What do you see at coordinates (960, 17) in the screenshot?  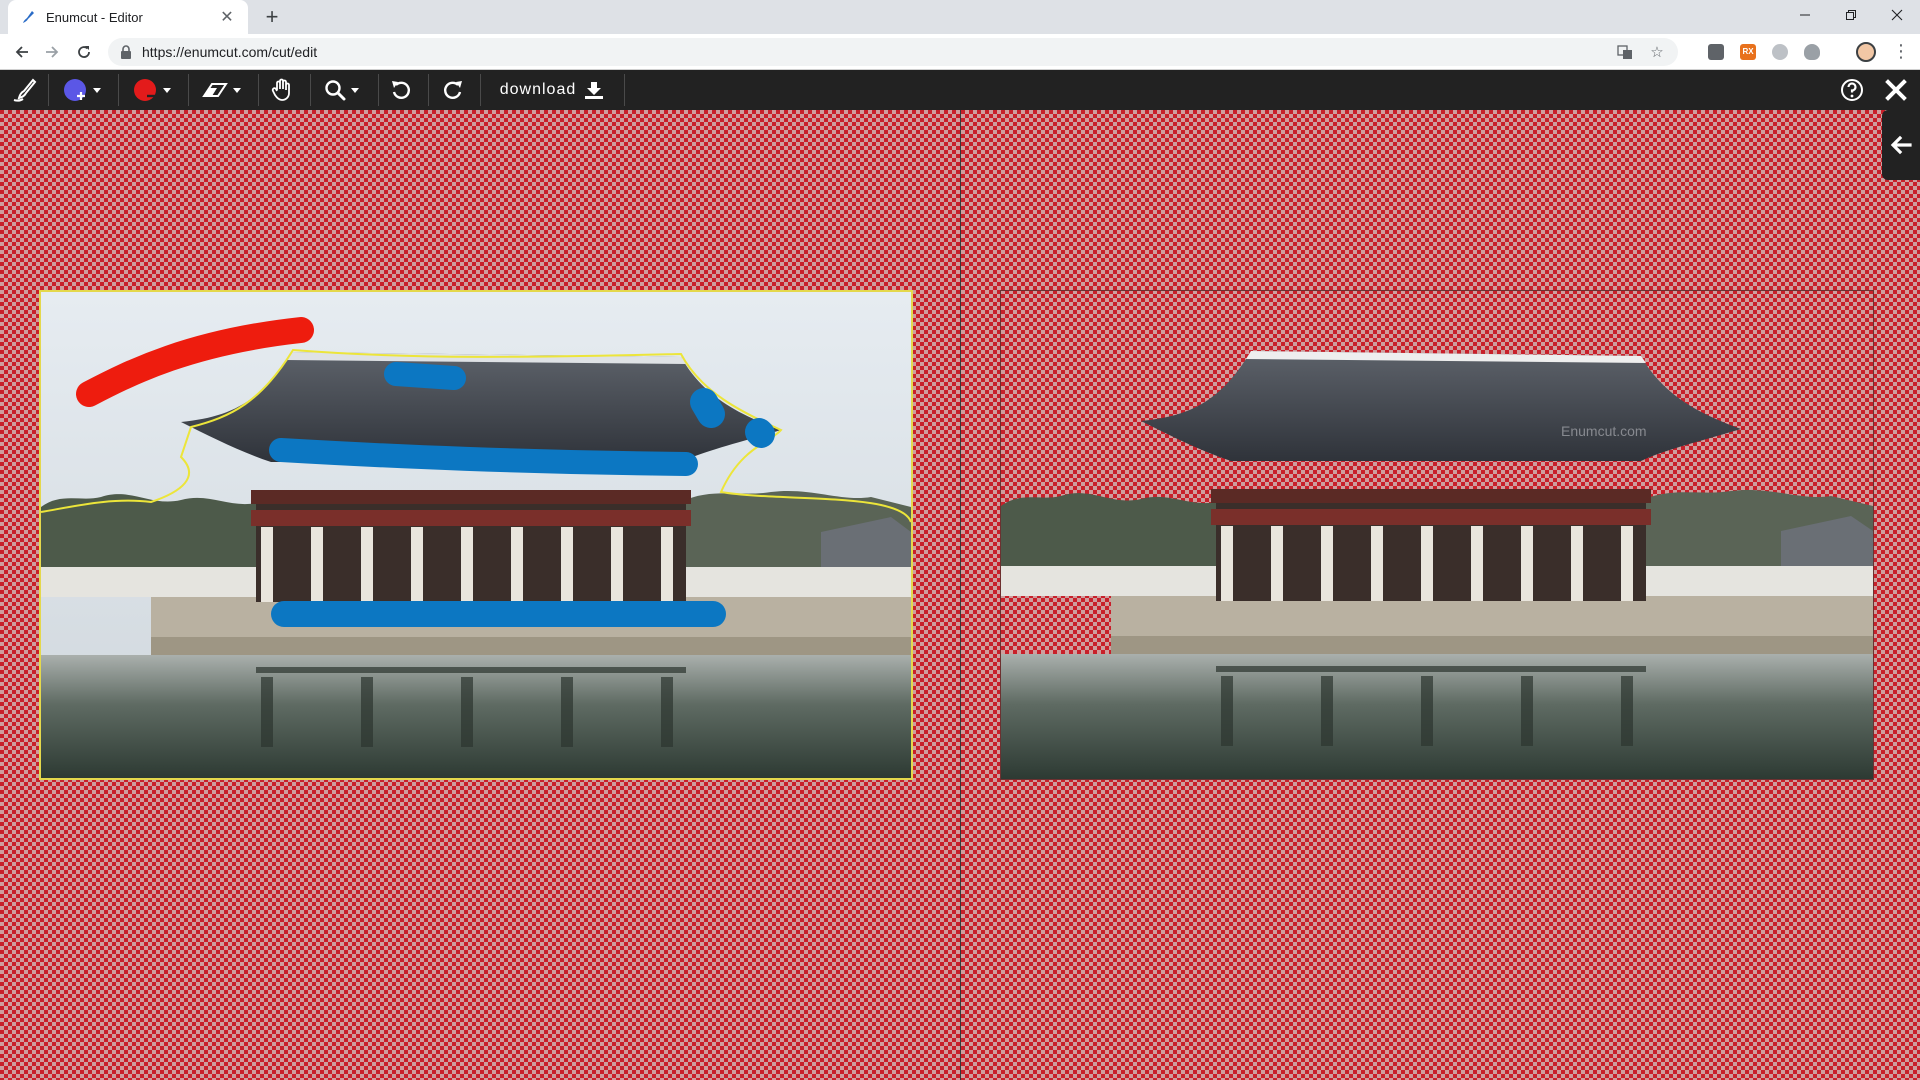 I see `browser-tabstrip: Enumcut - Editor ✕ +` at bounding box center [960, 17].